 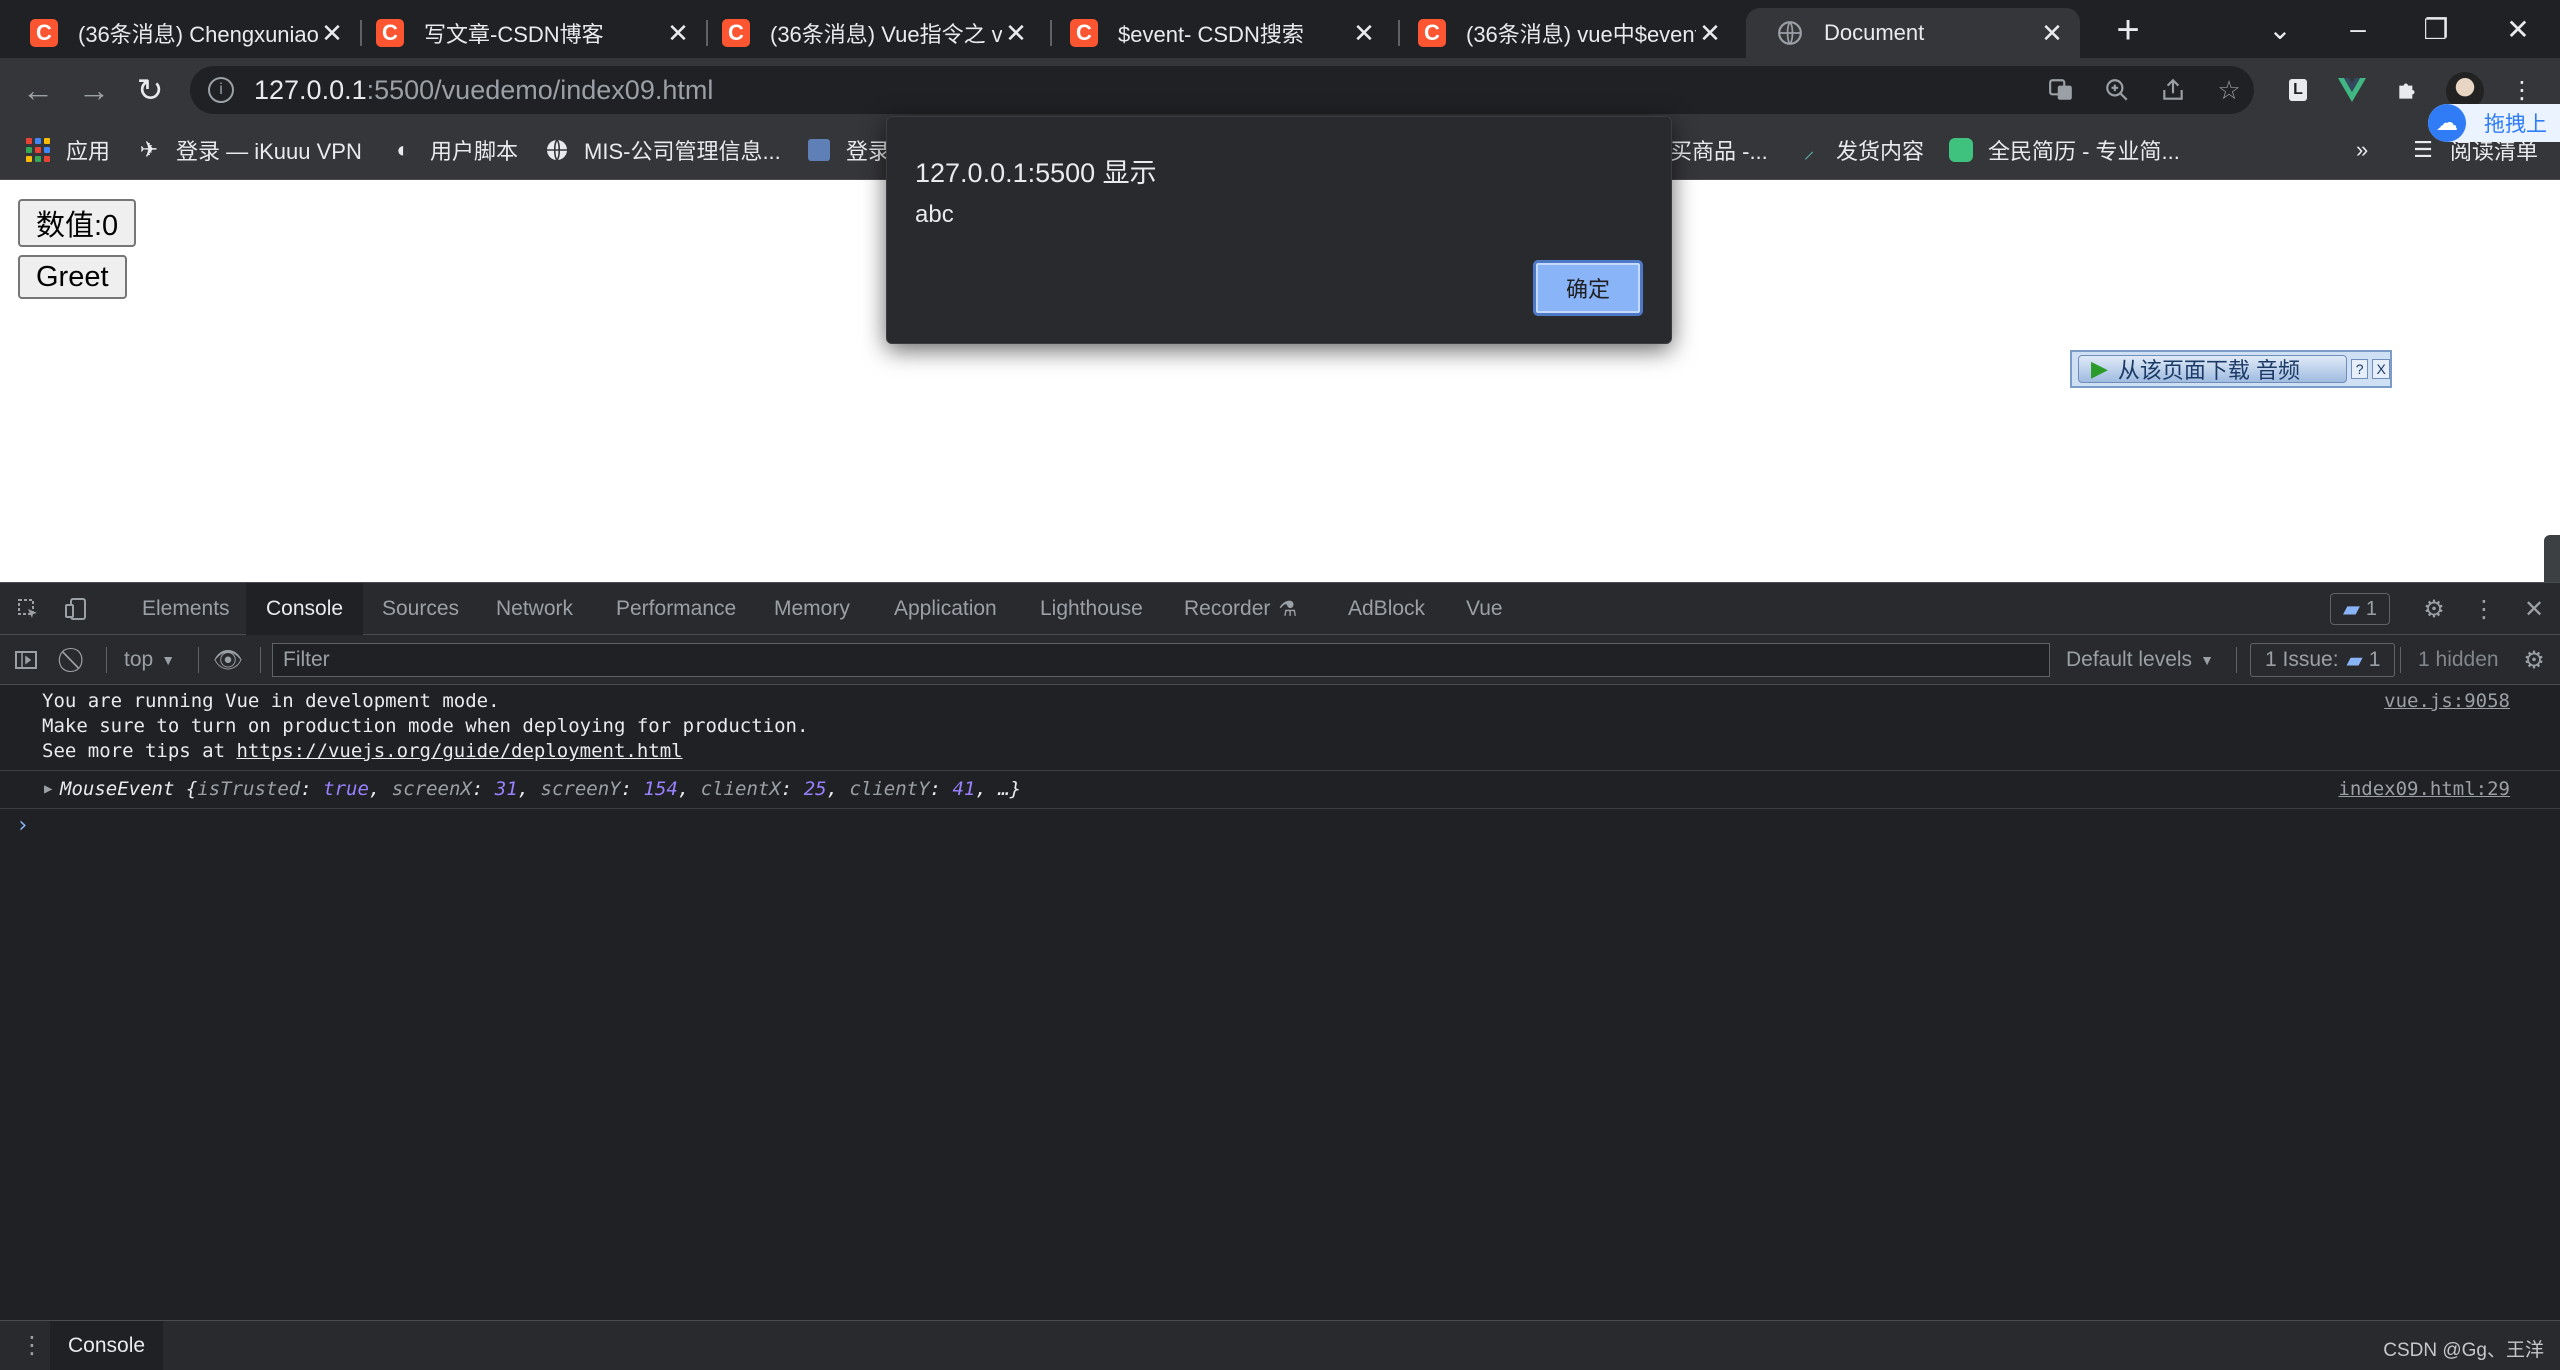 I want to click on console-filter-input: Filter, so click(x=1161, y=660).